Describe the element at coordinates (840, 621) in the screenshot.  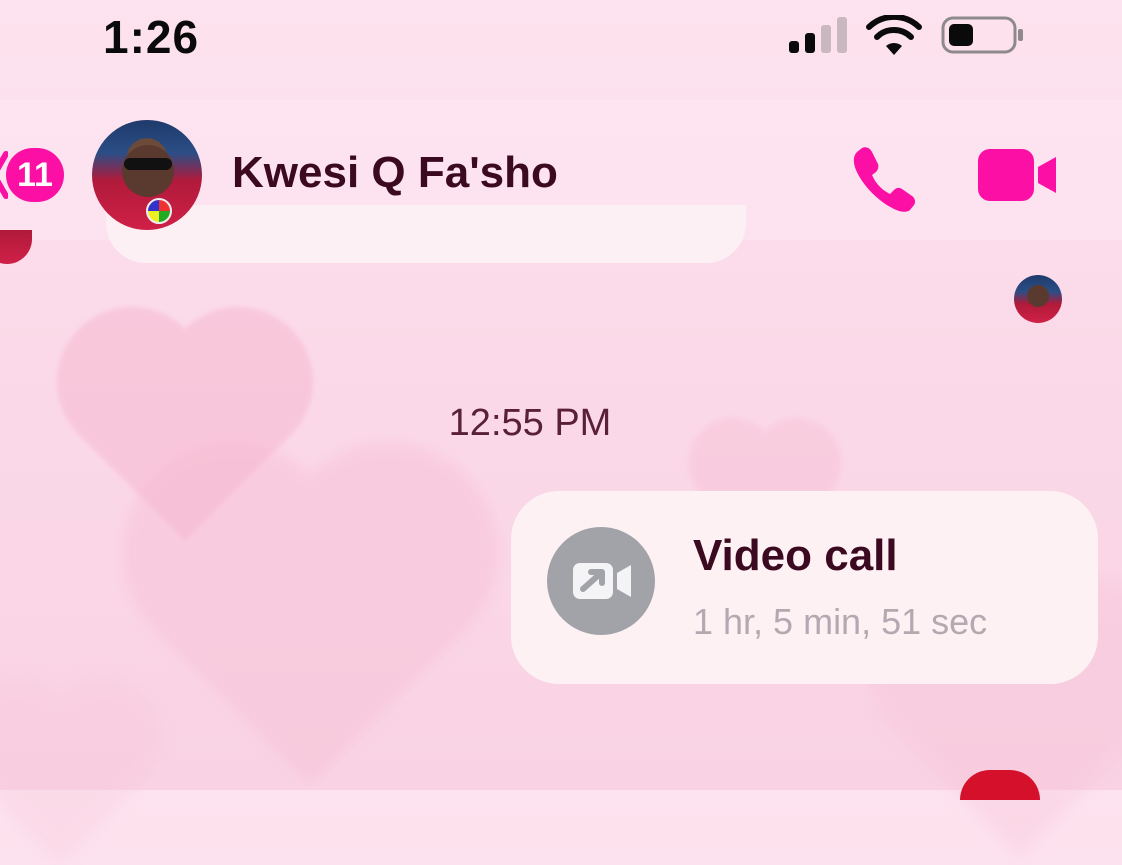
I see `call-duration: 1 hr, 5 min, 51 sec` at that location.